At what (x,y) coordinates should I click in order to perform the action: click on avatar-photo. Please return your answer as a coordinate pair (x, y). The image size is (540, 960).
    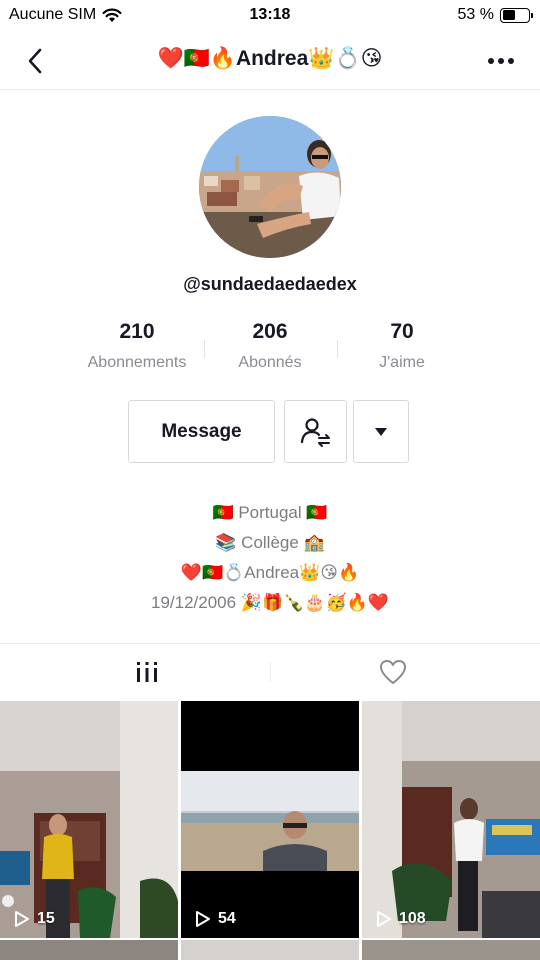
    Looking at the image, I should click on (270, 187).